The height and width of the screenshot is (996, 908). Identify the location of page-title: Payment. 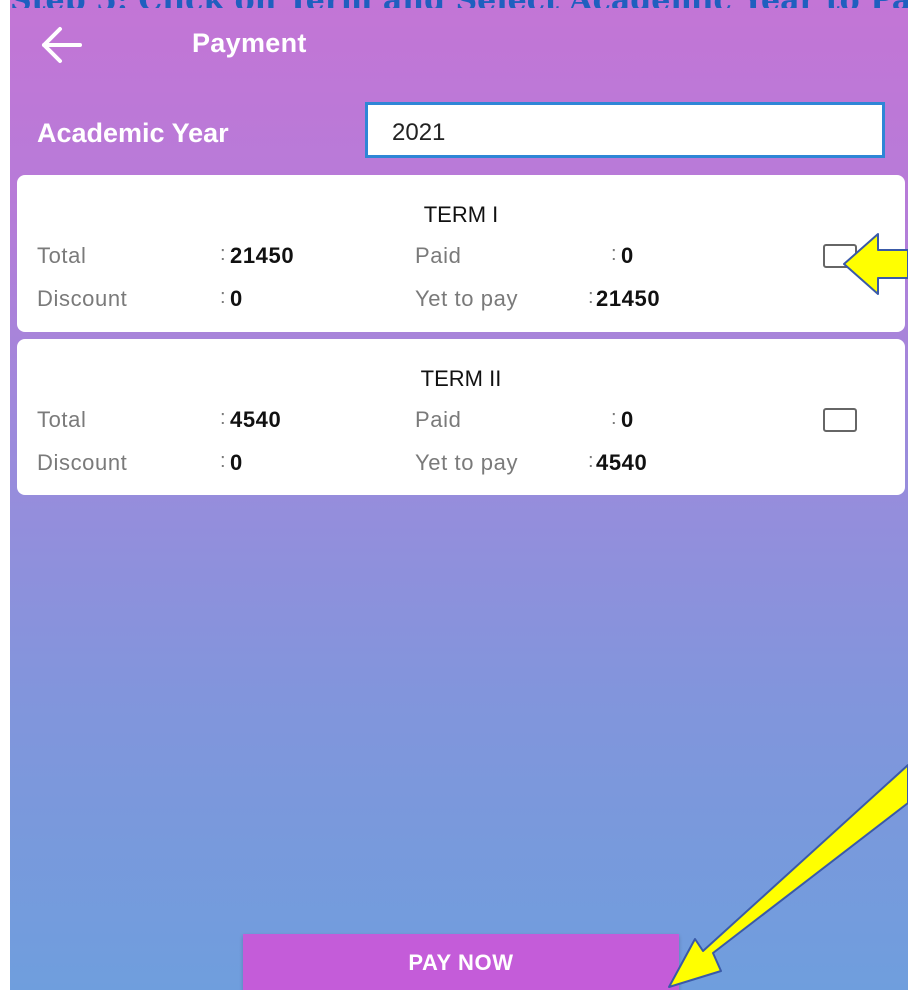
(249, 43).